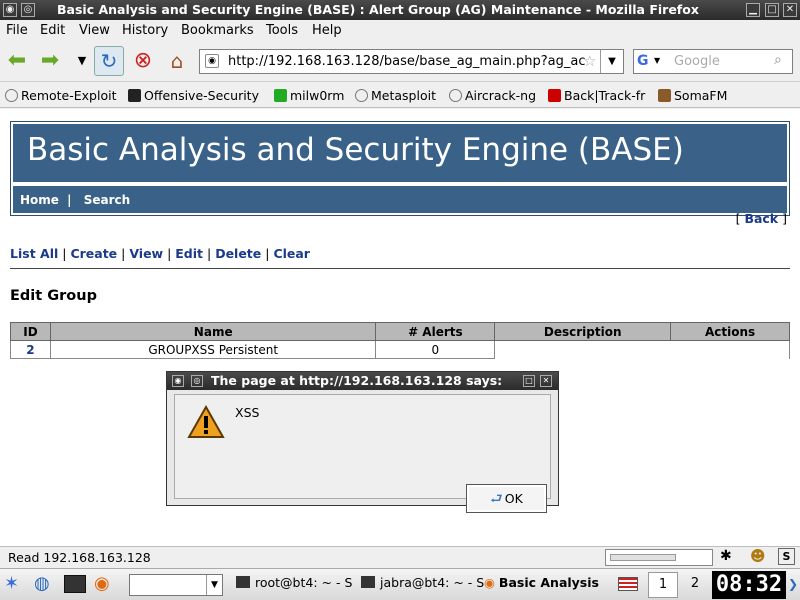  Describe the element at coordinates (692, 95) in the screenshot. I see `bookmark-somafm: SomaFM` at that location.